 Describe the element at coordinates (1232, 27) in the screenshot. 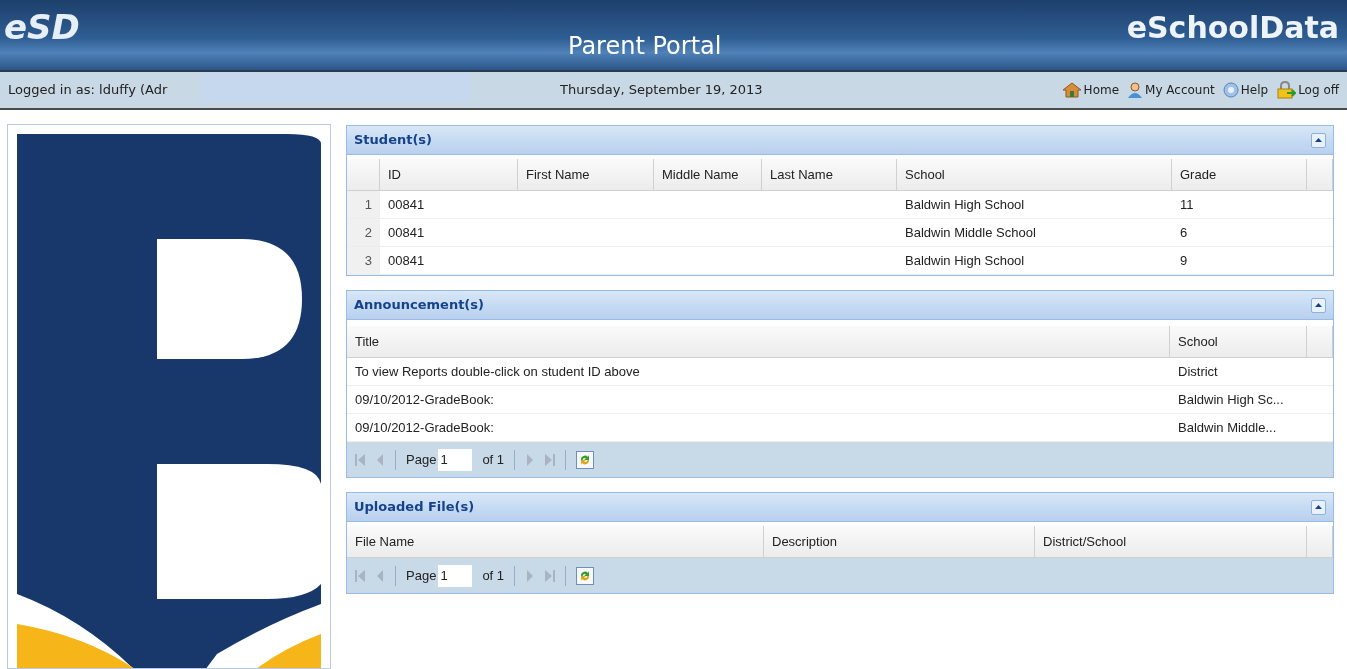

I see `brand-name: eSchoolData` at that location.